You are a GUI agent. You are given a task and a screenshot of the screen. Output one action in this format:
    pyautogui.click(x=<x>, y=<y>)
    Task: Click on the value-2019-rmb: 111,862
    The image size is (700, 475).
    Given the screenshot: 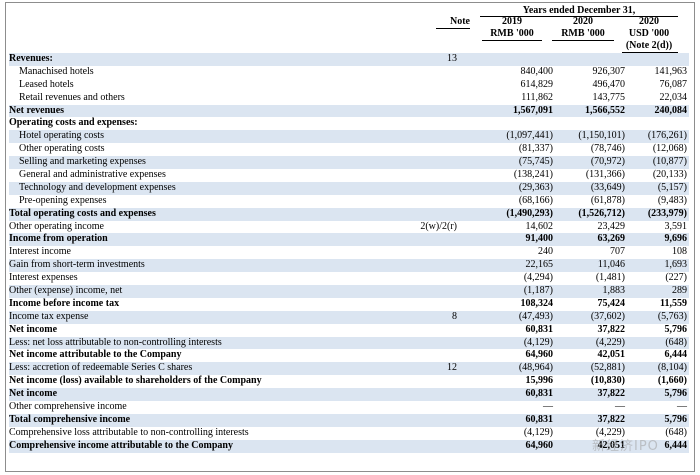 What is the action you would take?
    pyautogui.click(x=537, y=97)
    